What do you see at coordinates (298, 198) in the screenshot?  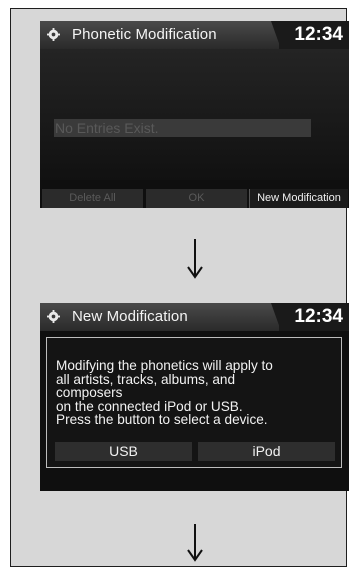 I see `new-modification-button: New Modification` at bounding box center [298, 198].